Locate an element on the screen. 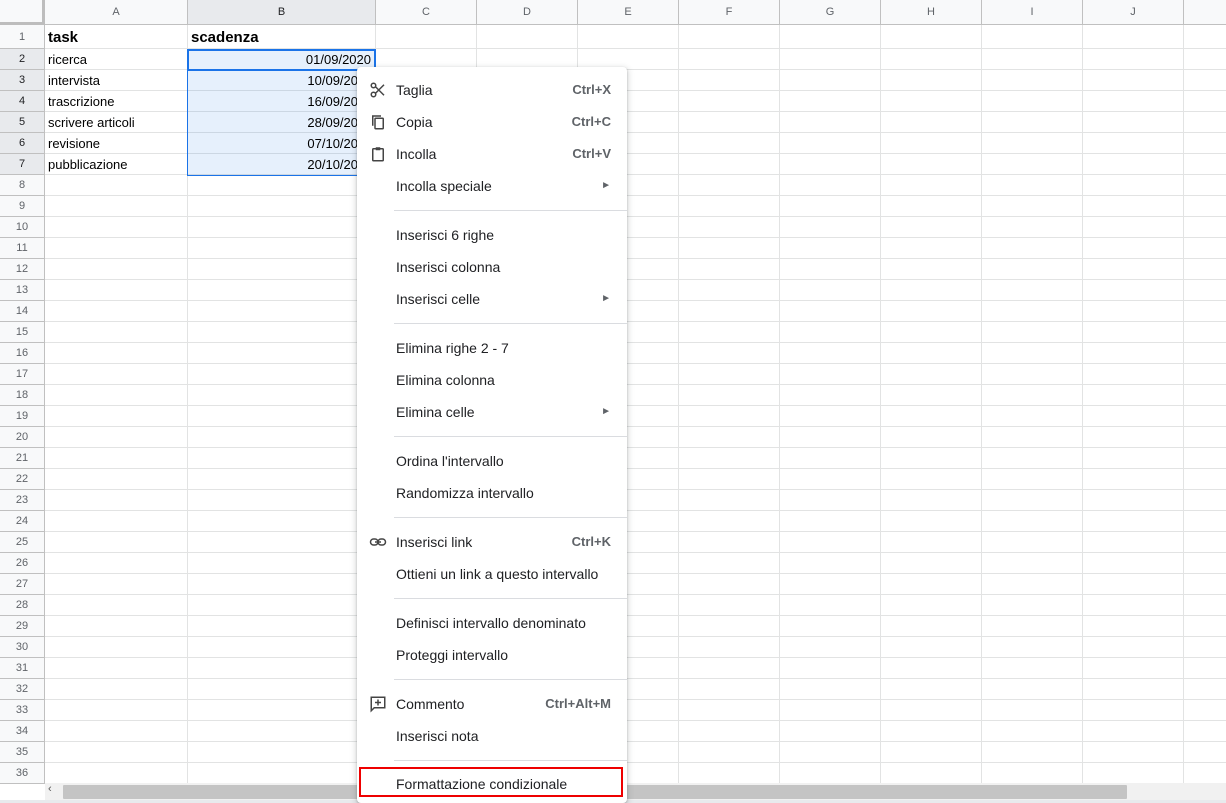  cell-a1: task is located at coordinates (116, 37).